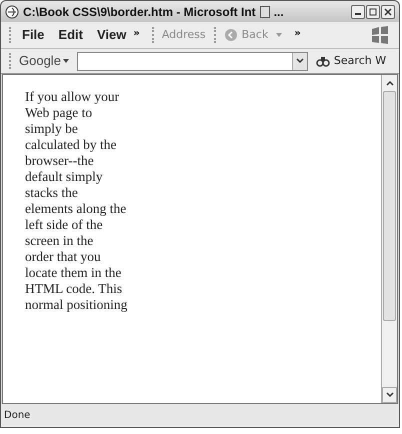 The width and height of the screenshot is (402, 434). What do you see at coordinates (70, 35) in the screenshot?
I see `menu-item: Edit` at bounding box center [70, 35].